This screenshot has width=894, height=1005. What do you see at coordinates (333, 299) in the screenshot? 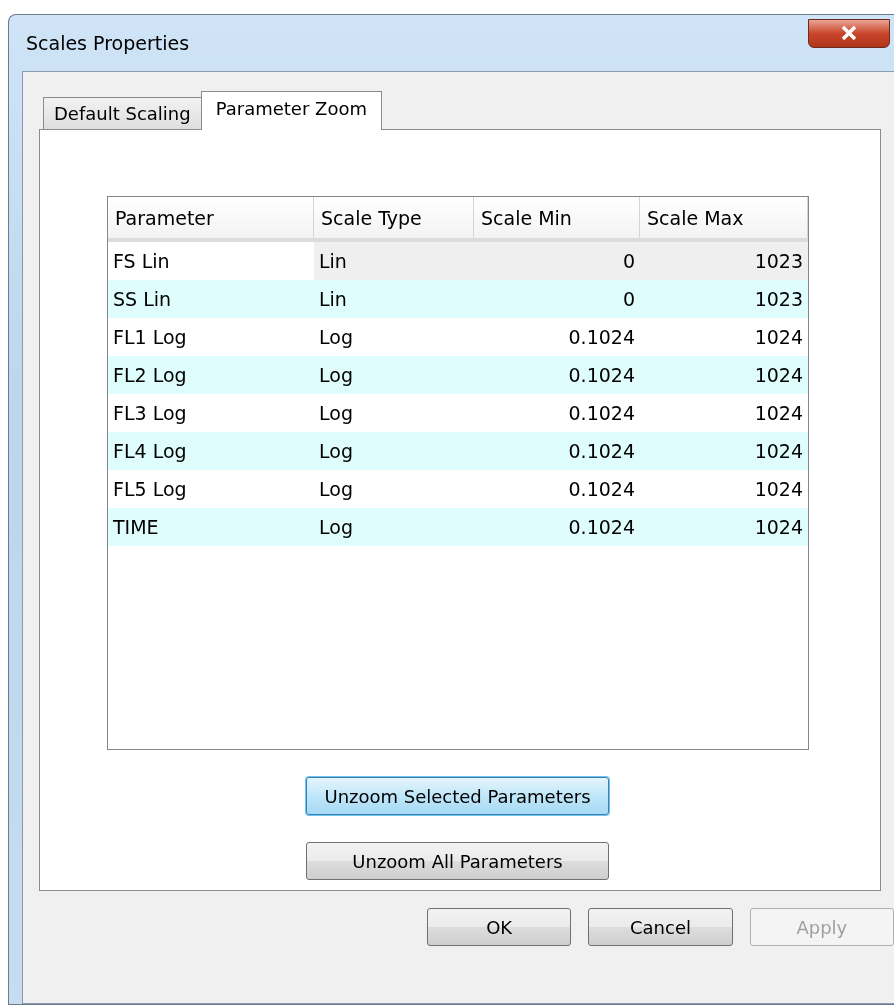
I see `table-cell-text: Lin` at bounding box center [333, 299].